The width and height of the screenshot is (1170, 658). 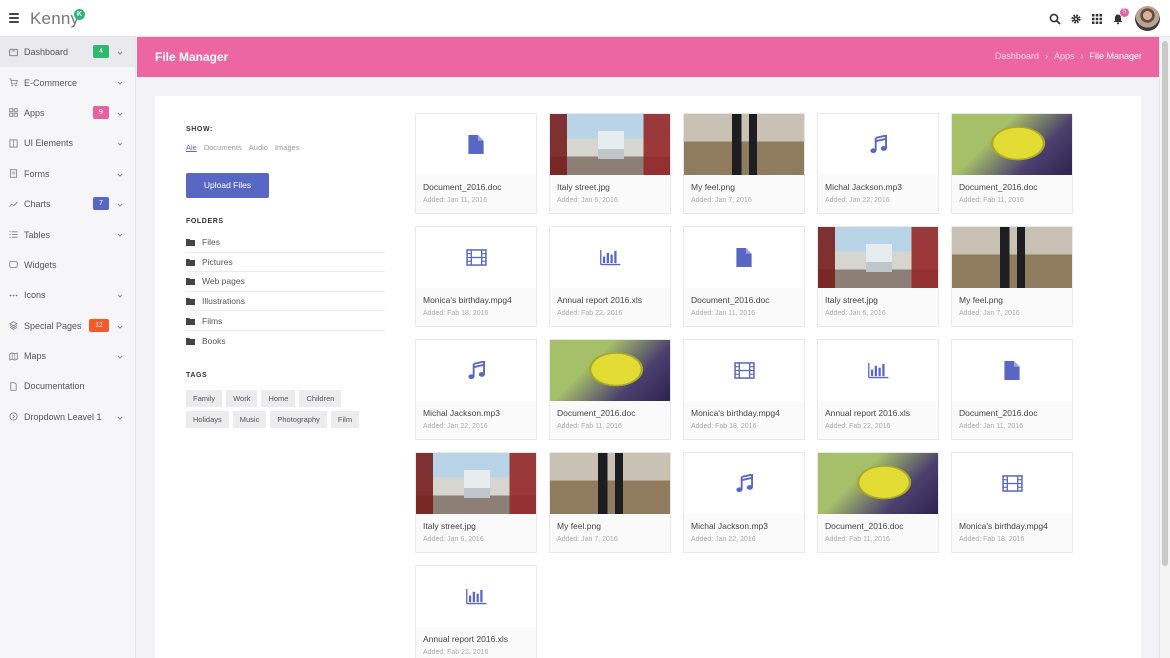 What do you see at coordinates (194, 242) in the screenshot?
I see `folder-icon` at bounding box center [194, 242].